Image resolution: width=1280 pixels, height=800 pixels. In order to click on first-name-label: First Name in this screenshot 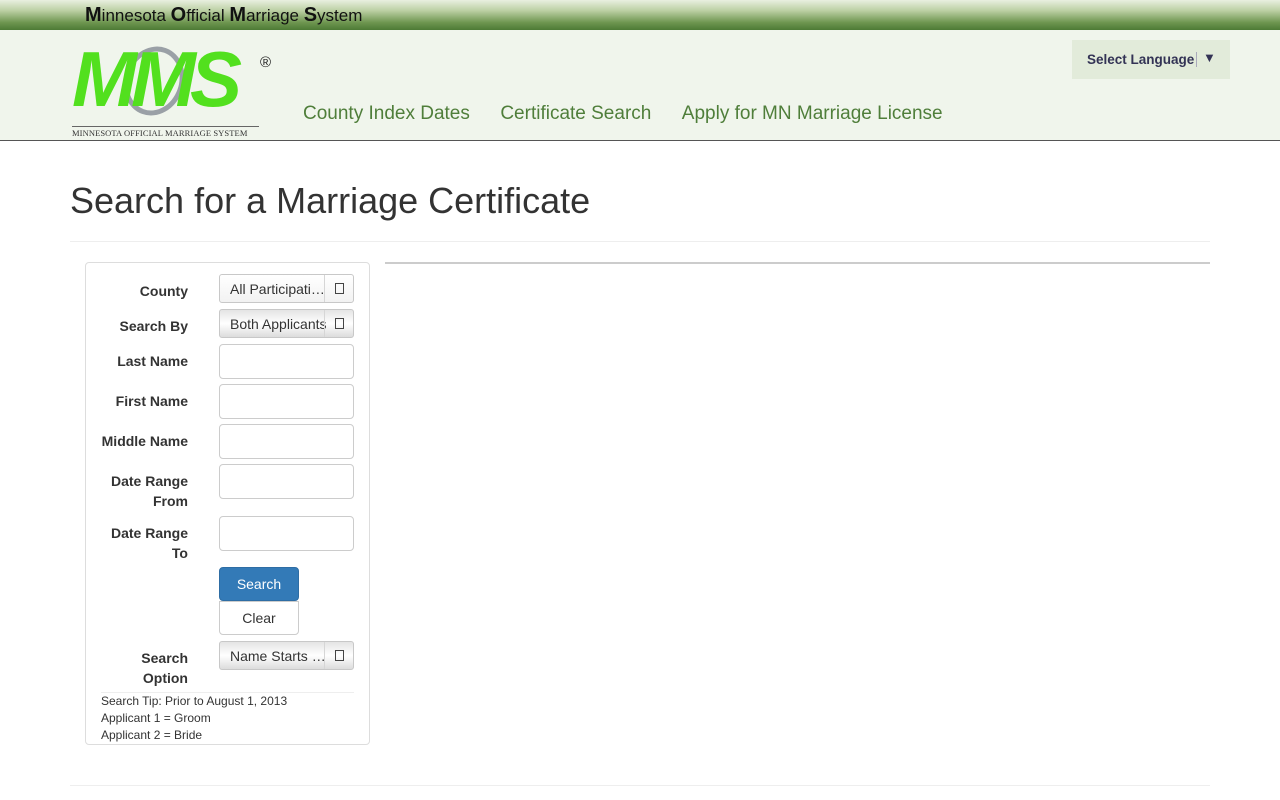, I will do `click(151, 401)`.